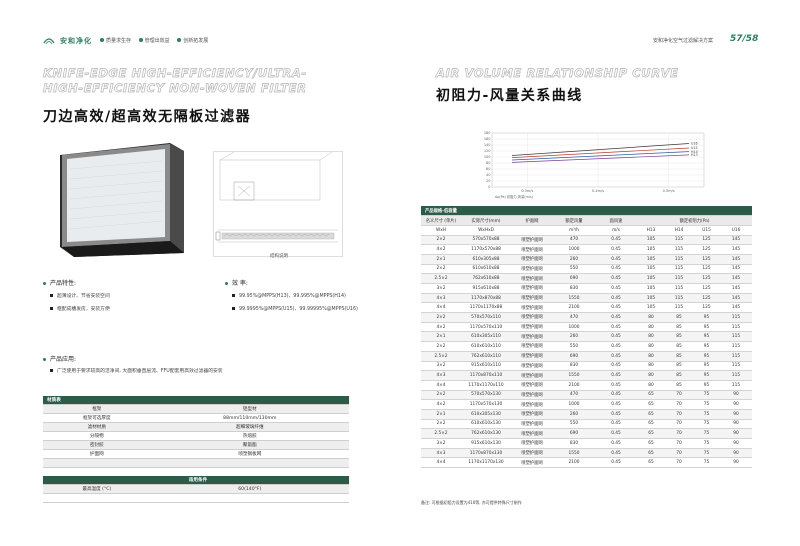 The height and width of the screenshot is (546, 800). What do you see at coordinates (486, 453) in the screenshot?
I see `table-cell: 1170x870x130` at bounding box center [486, 453].